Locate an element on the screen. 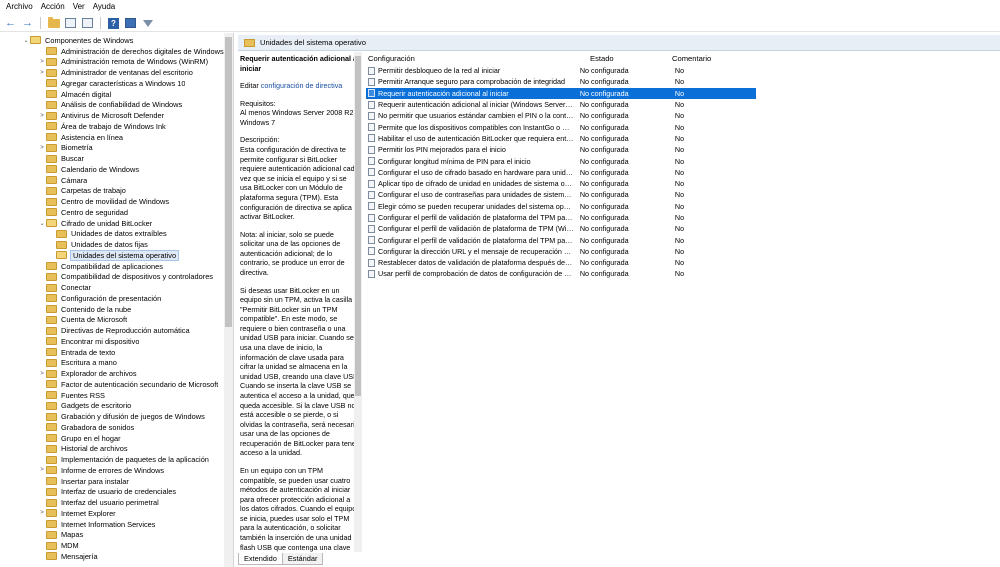 The height and width of the screenshot is (567, 1000). column-header-setting: Configuración is located at coordinates (391, 58).